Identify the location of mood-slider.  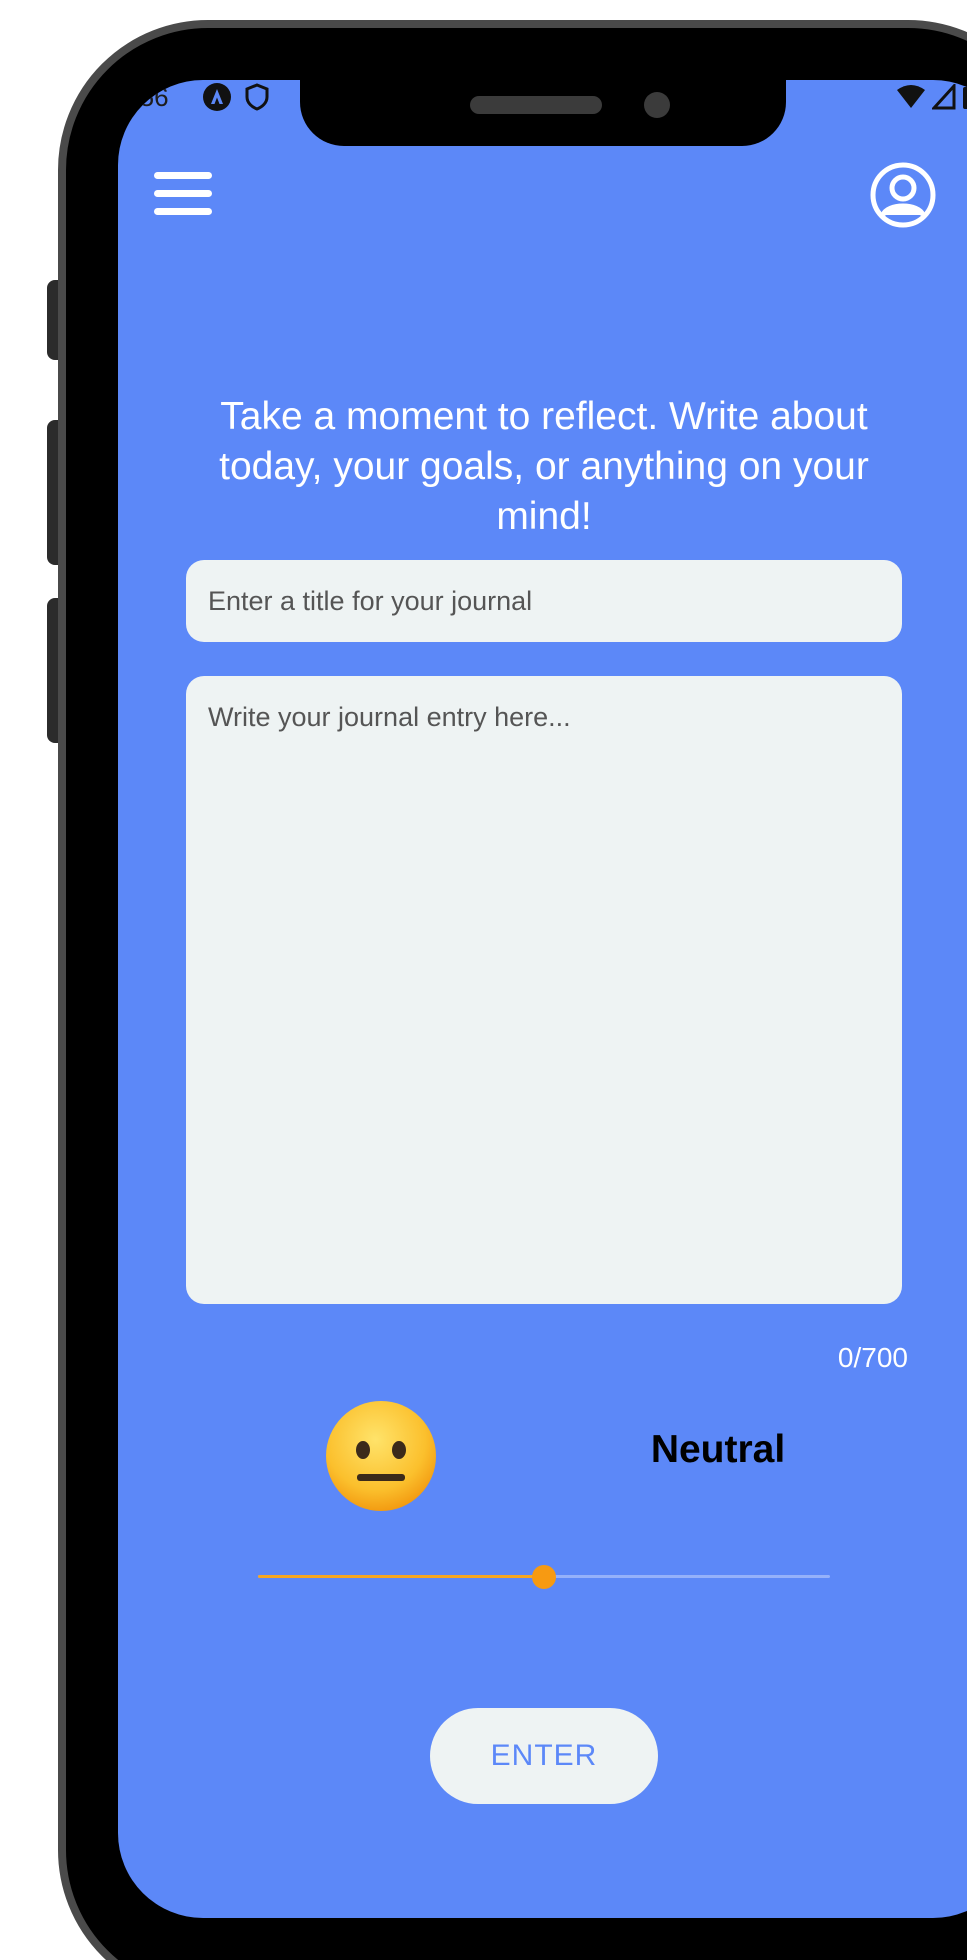
(544, 1577).